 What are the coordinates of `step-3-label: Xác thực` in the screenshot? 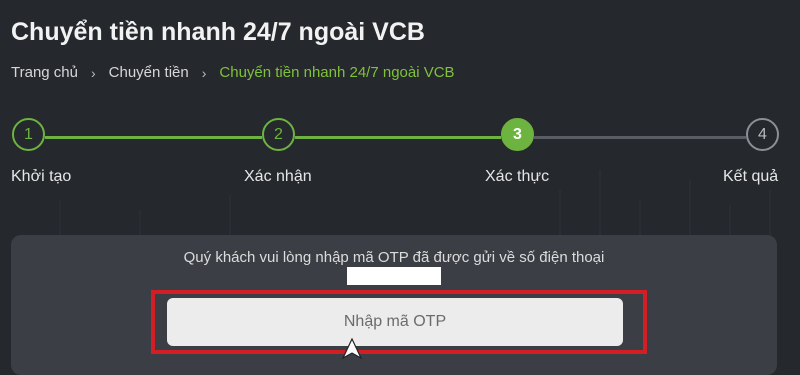 It's located at (517, 176).